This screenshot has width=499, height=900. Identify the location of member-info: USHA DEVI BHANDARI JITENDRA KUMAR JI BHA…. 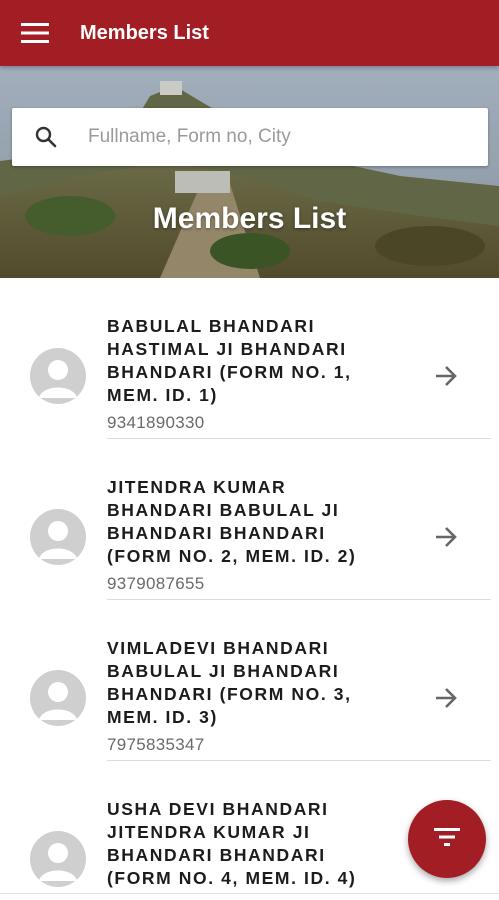
(247, 847).